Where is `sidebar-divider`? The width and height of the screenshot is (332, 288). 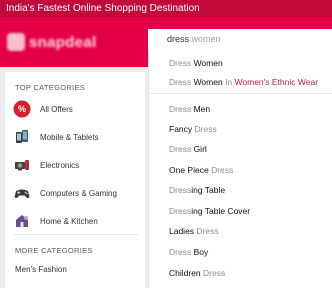
sidebar-divider is located at coordinates (76, 234).